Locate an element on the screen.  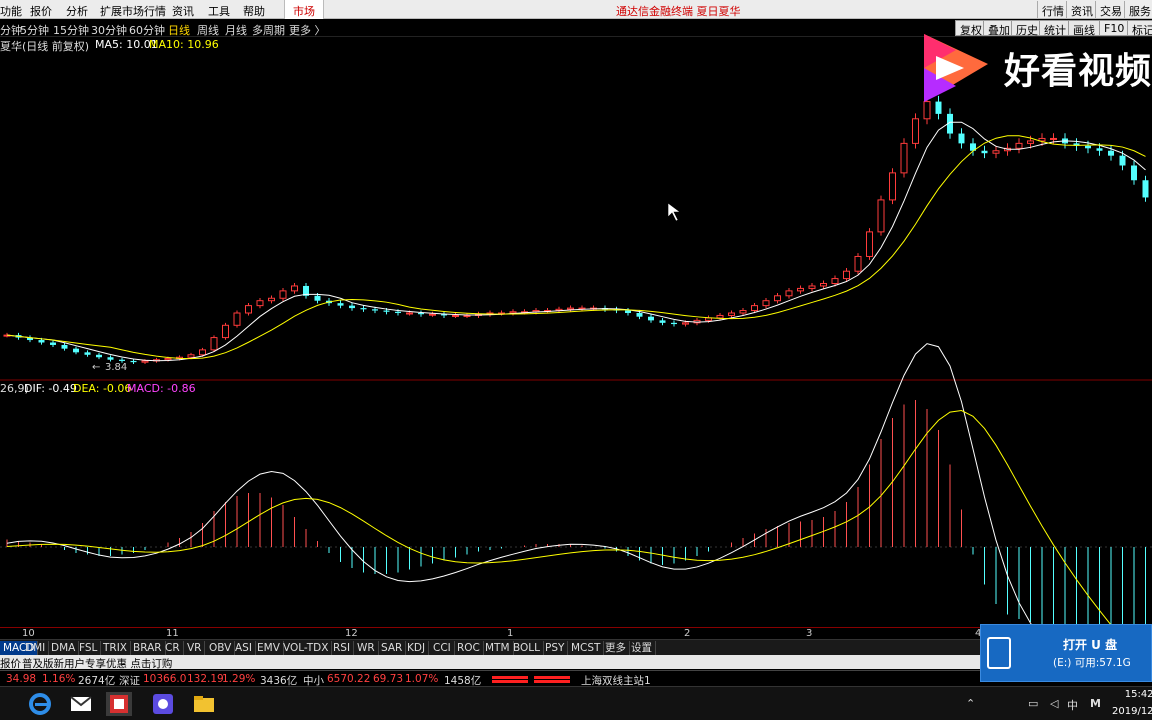
taskbar-clock: 15:42 2019/12 is located at coordinates (1132, 703).